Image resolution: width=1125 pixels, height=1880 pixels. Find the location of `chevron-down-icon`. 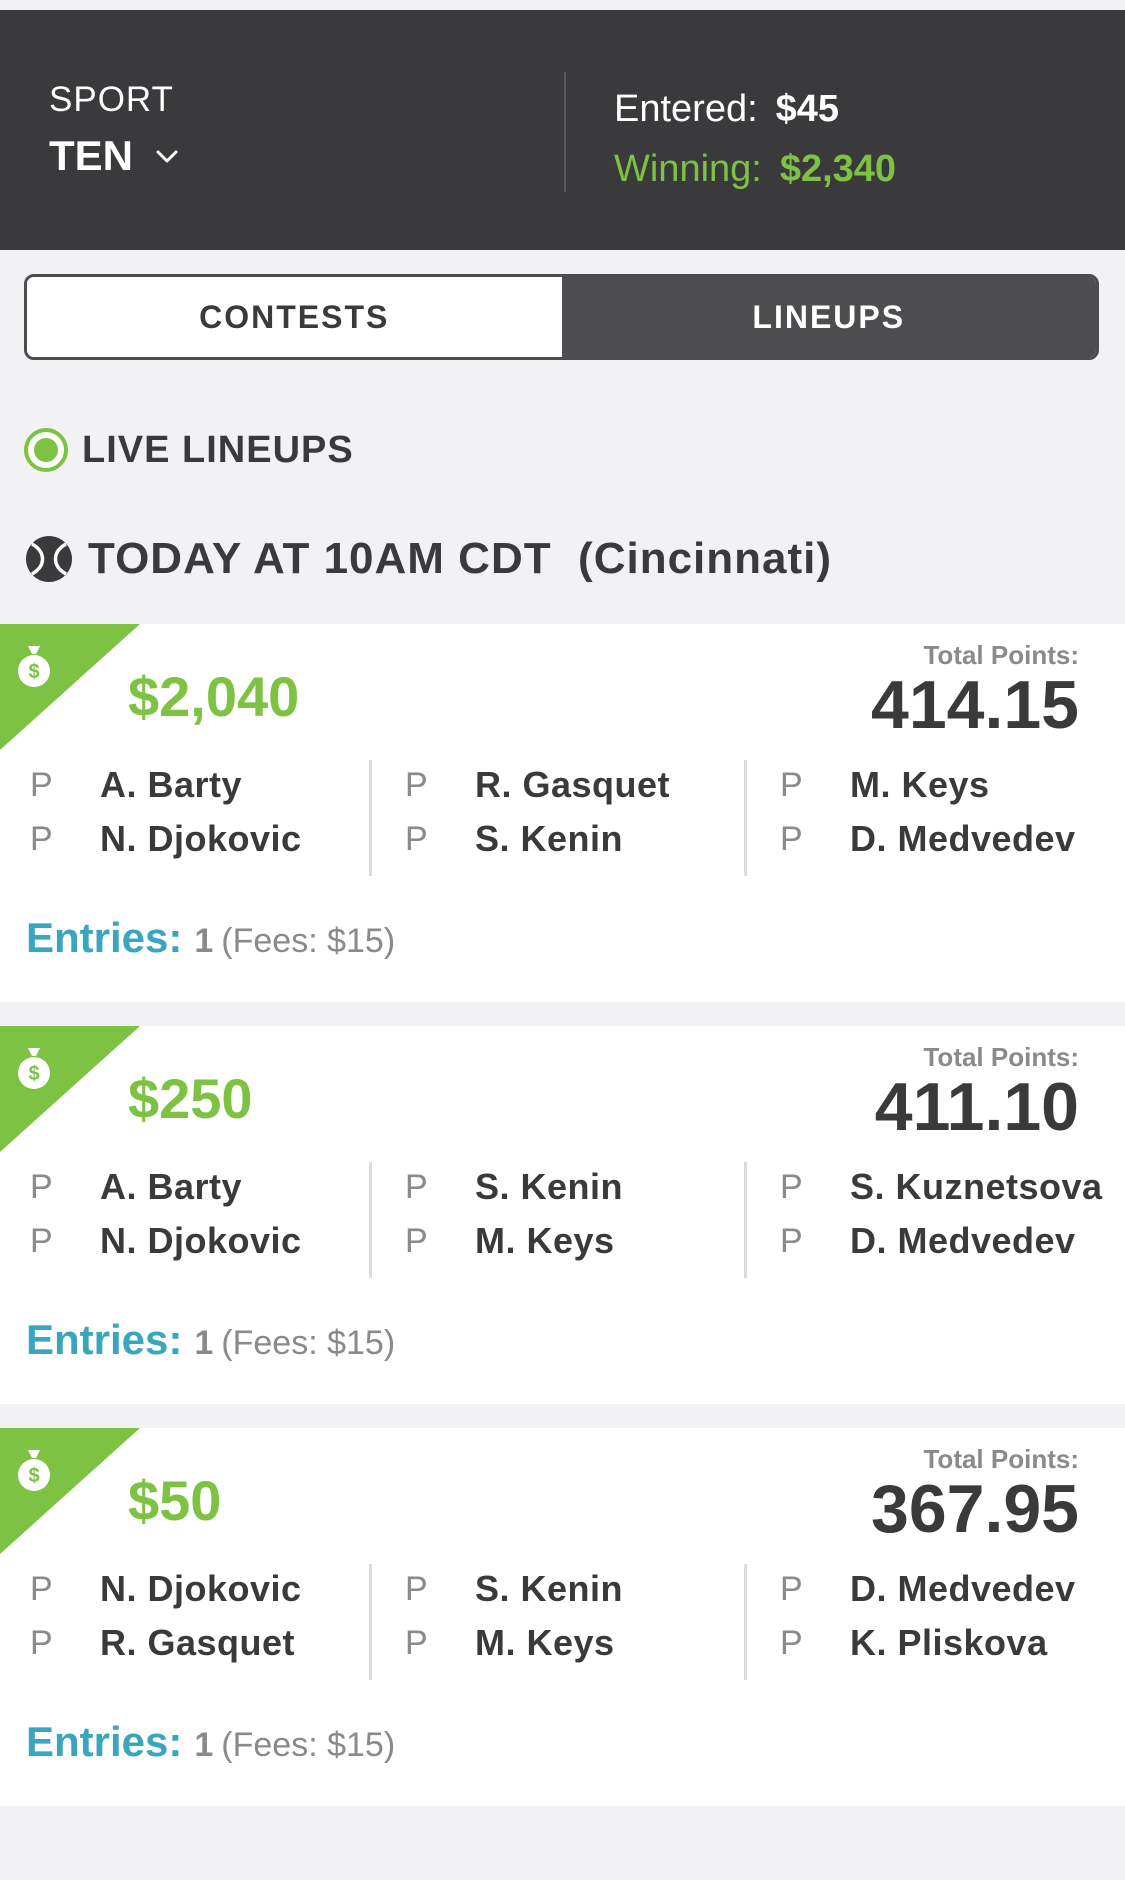

chevron-down-icon is located at coordinates (167, 156).